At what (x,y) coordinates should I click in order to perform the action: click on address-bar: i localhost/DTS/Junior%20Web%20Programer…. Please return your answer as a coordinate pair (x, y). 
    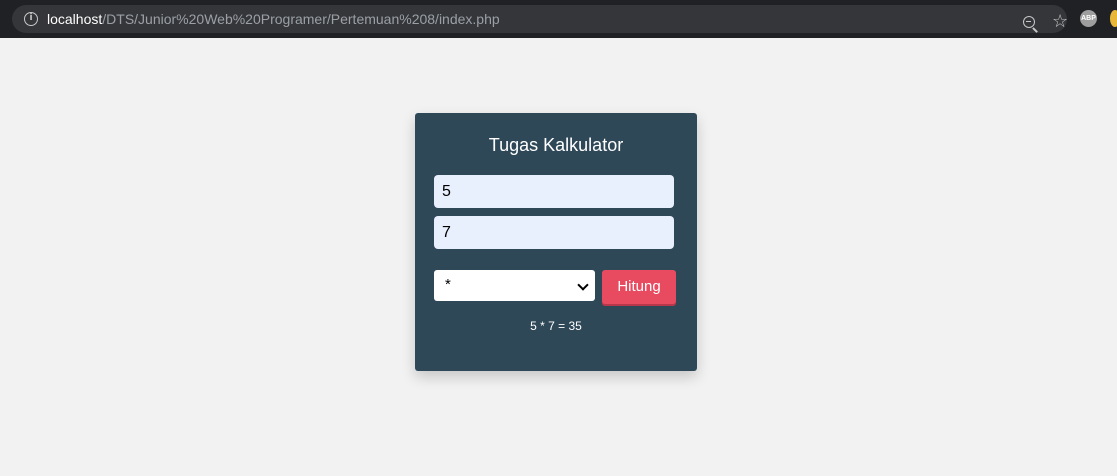
    Looking at the image, I should click on (540, 19).